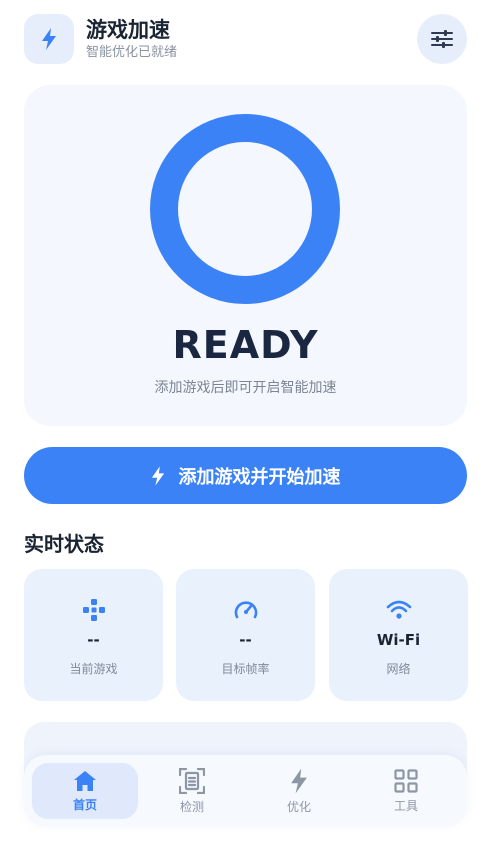 This screenshot has height=841, width=491. I want to click on section-title: 实时状态, so click(64, 544).